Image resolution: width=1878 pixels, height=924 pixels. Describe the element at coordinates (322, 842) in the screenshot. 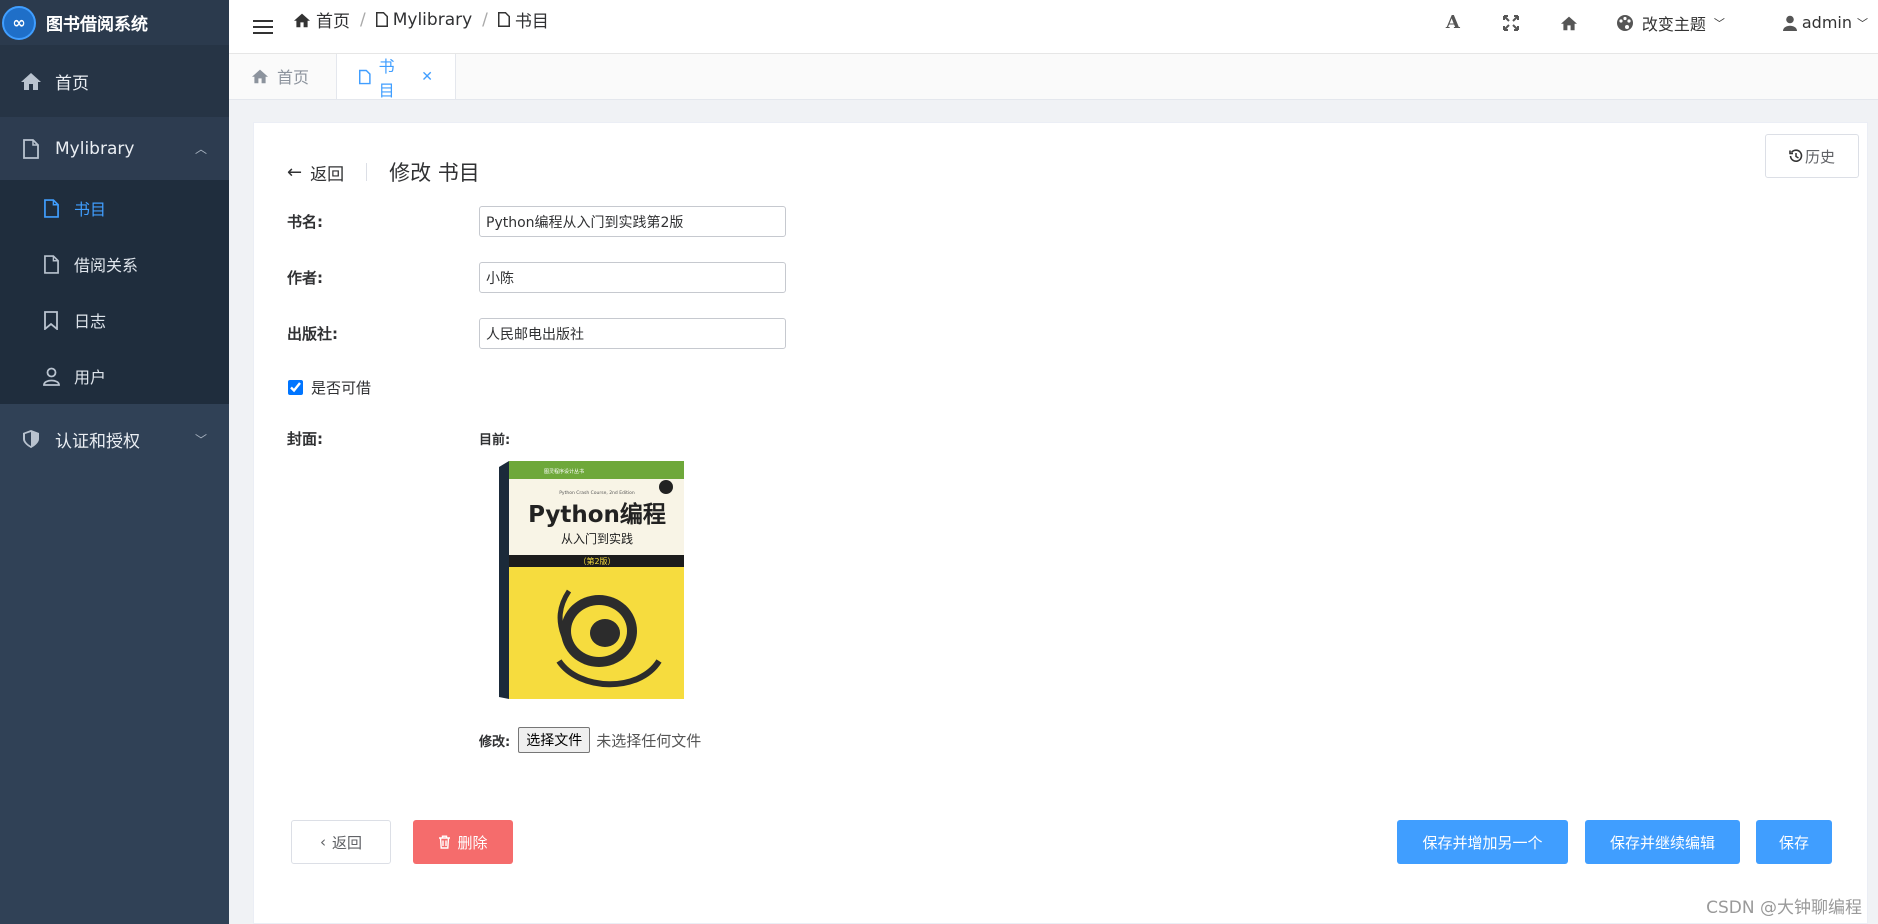

I see `chevron-left-icon: ‹` at that location.